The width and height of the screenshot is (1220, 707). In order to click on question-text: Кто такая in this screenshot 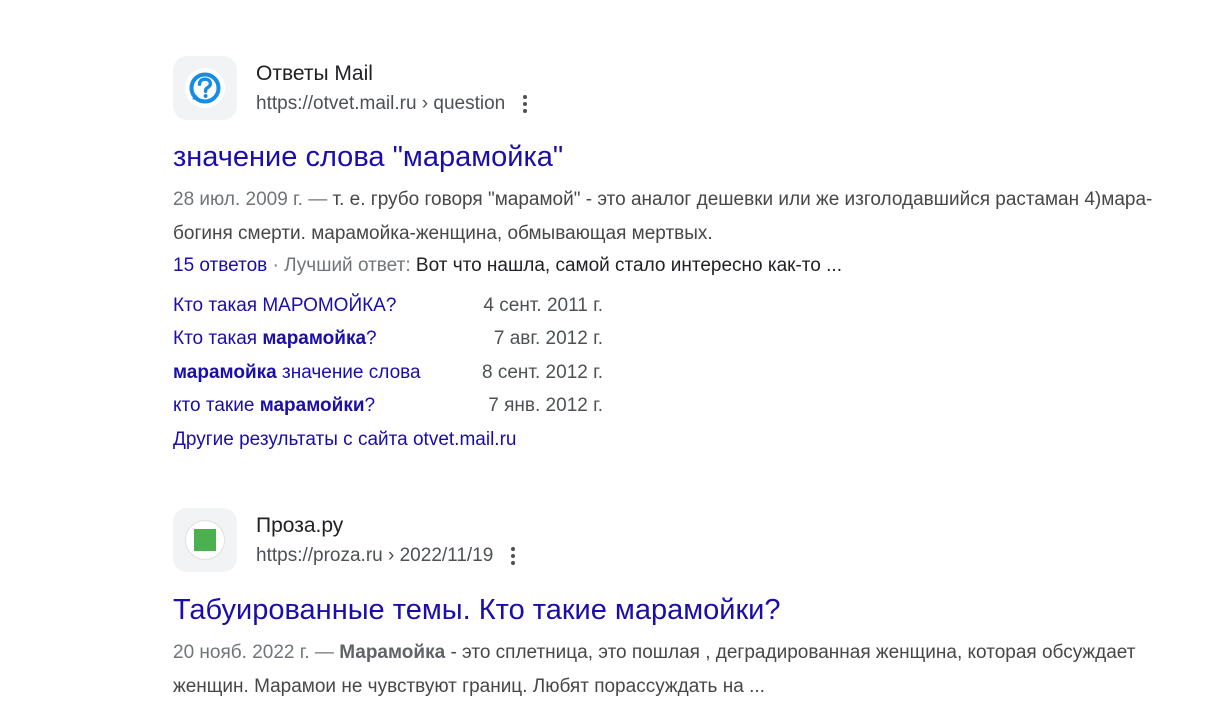, I will do `click(218, 339)`.